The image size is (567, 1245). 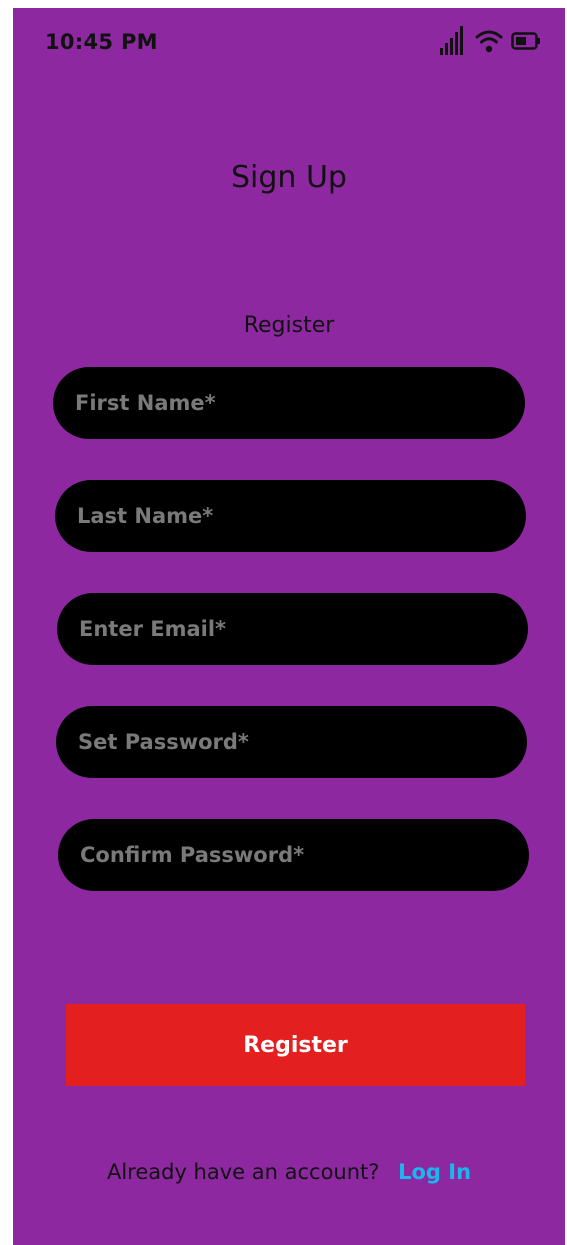 What do you see at coordinates (290, 516) in the screenshot?
I see `last-name-input` at bounding box center [290, 516].